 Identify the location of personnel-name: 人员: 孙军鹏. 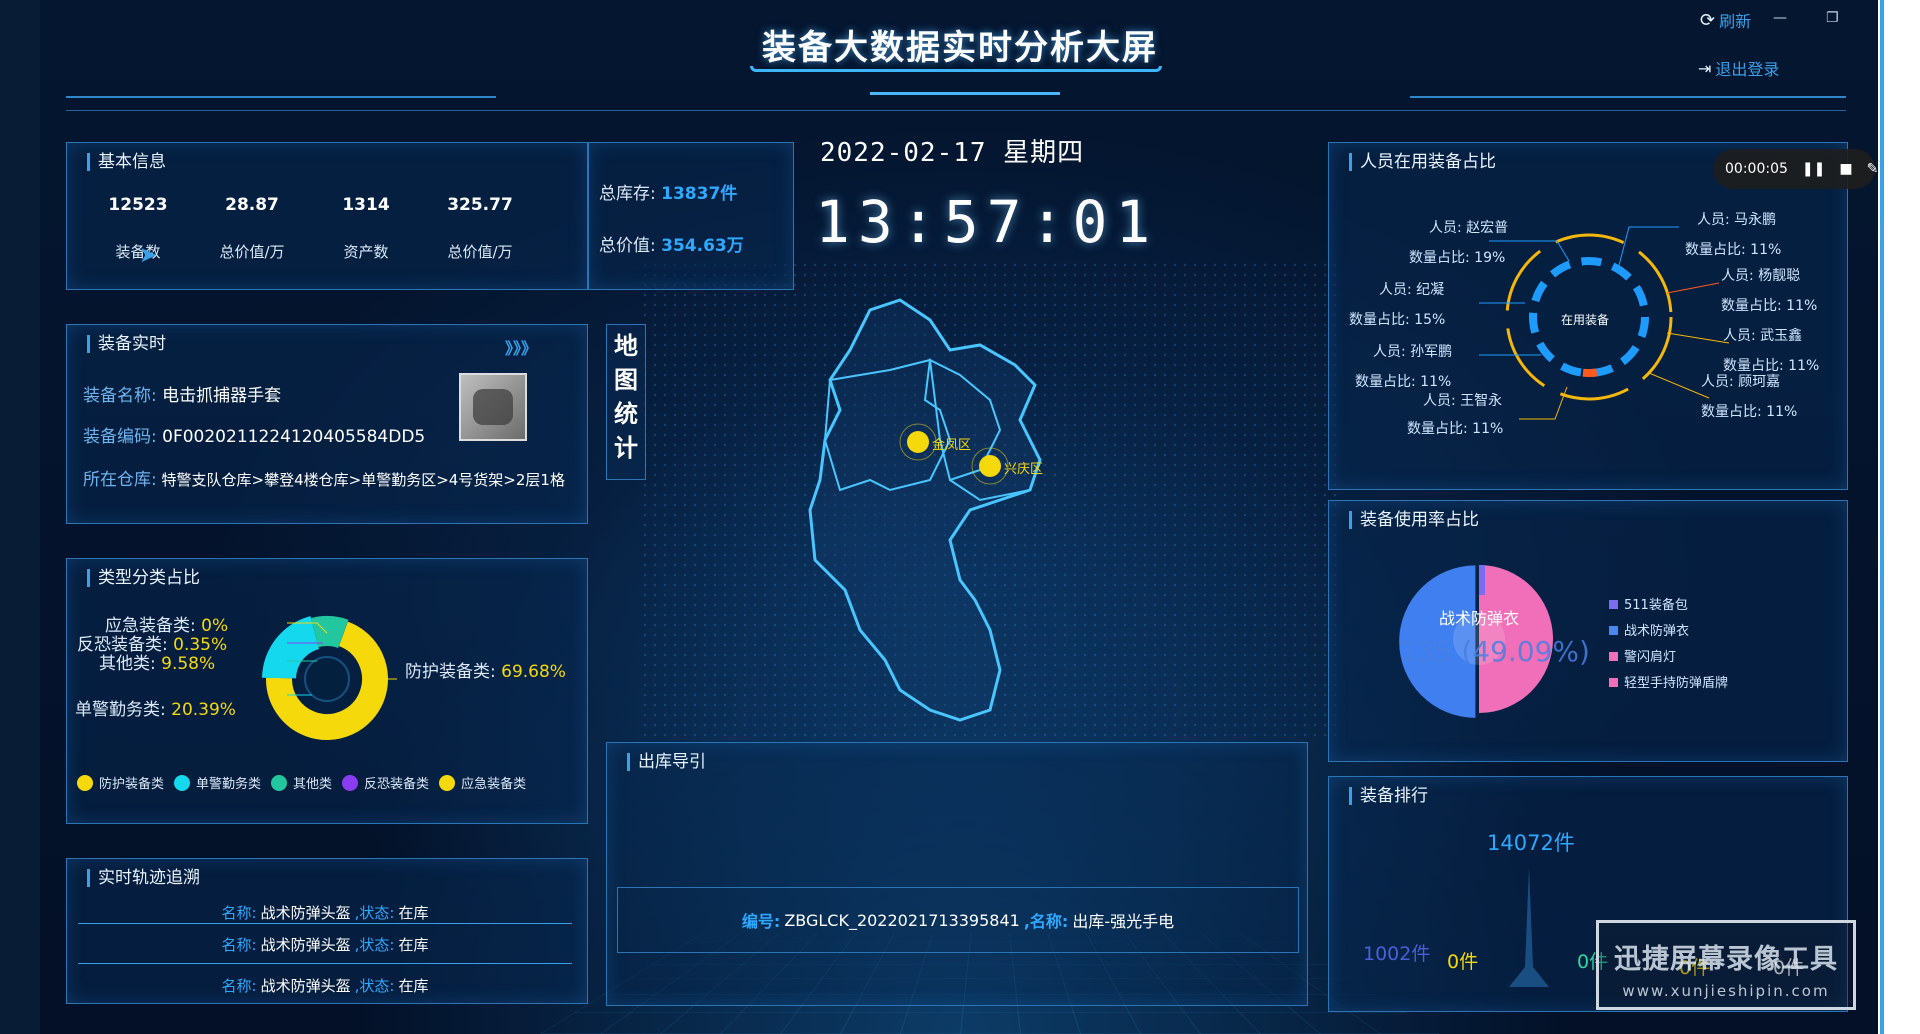
(1403, 352).